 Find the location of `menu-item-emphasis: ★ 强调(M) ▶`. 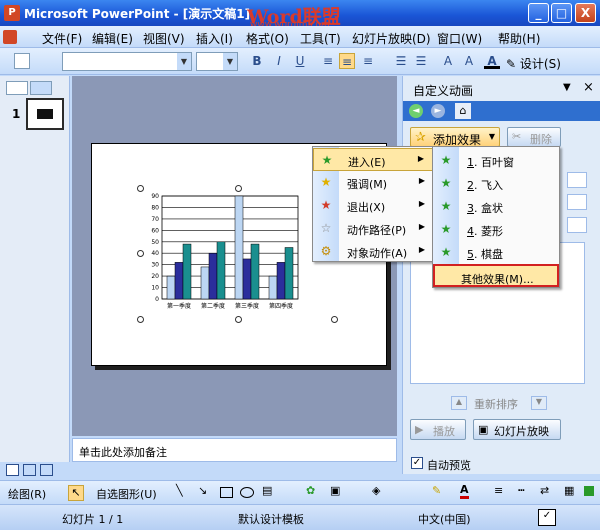

menu-item-emphasis: ★ 强调(M) ▶ is located at coordinates (373, 182).